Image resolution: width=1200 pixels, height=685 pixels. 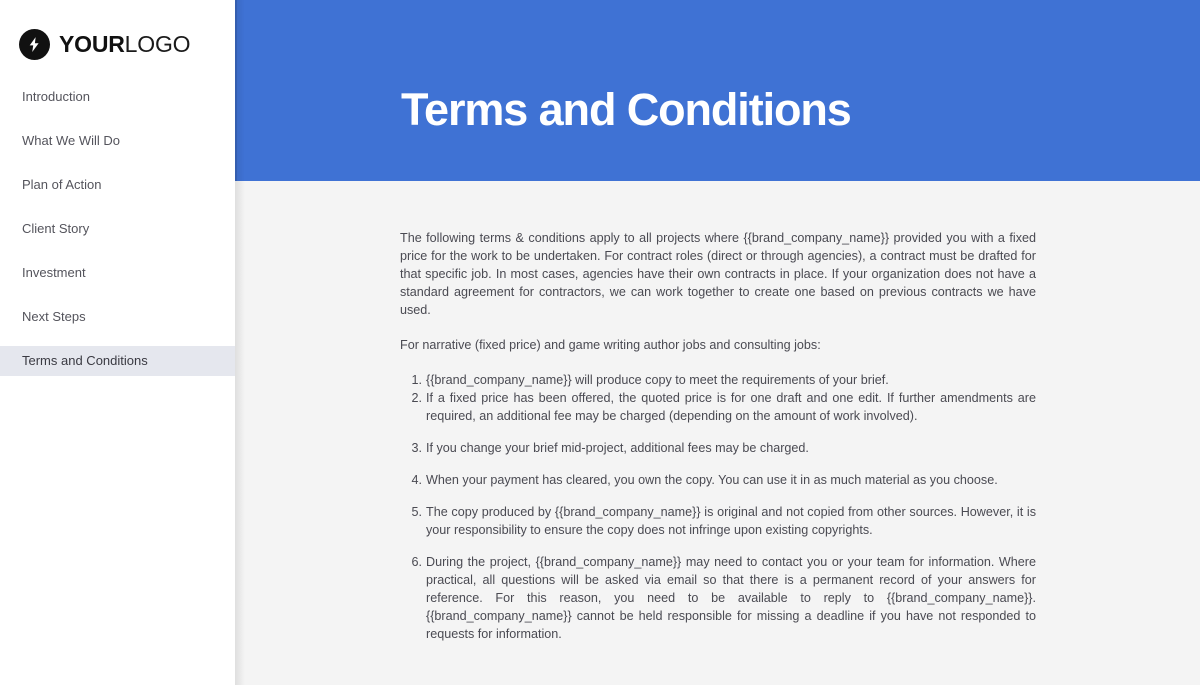 I want to click on sidebar-item-introduction: Introduction, so click(x=117, y=97).